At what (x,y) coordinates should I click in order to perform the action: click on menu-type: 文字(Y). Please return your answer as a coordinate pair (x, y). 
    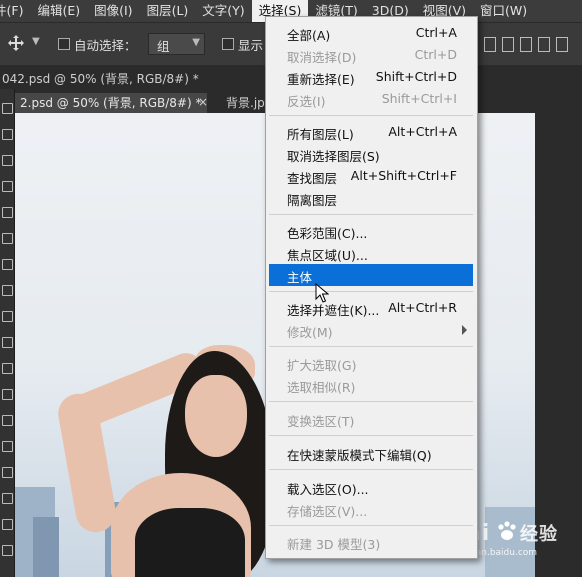
    Looking at the image, I should click on (223, 11).